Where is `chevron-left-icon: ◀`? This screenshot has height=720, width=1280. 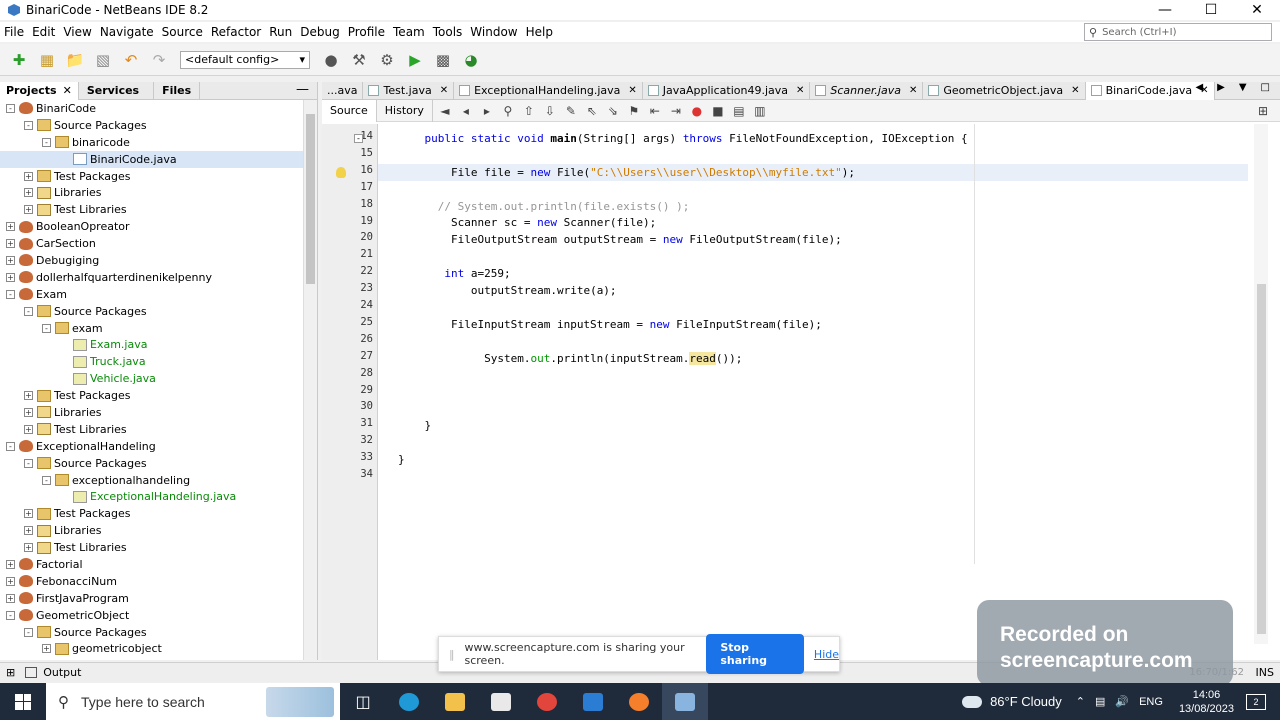
chevron-left-icon: ◀ is located at coordinates (1199, 87).